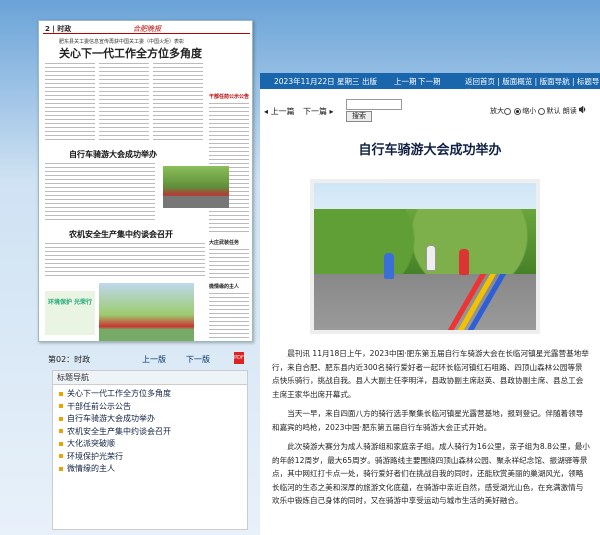 This screenshot has width=600, height=535. I want to click on search-button: 搜索, so click(359, 116).